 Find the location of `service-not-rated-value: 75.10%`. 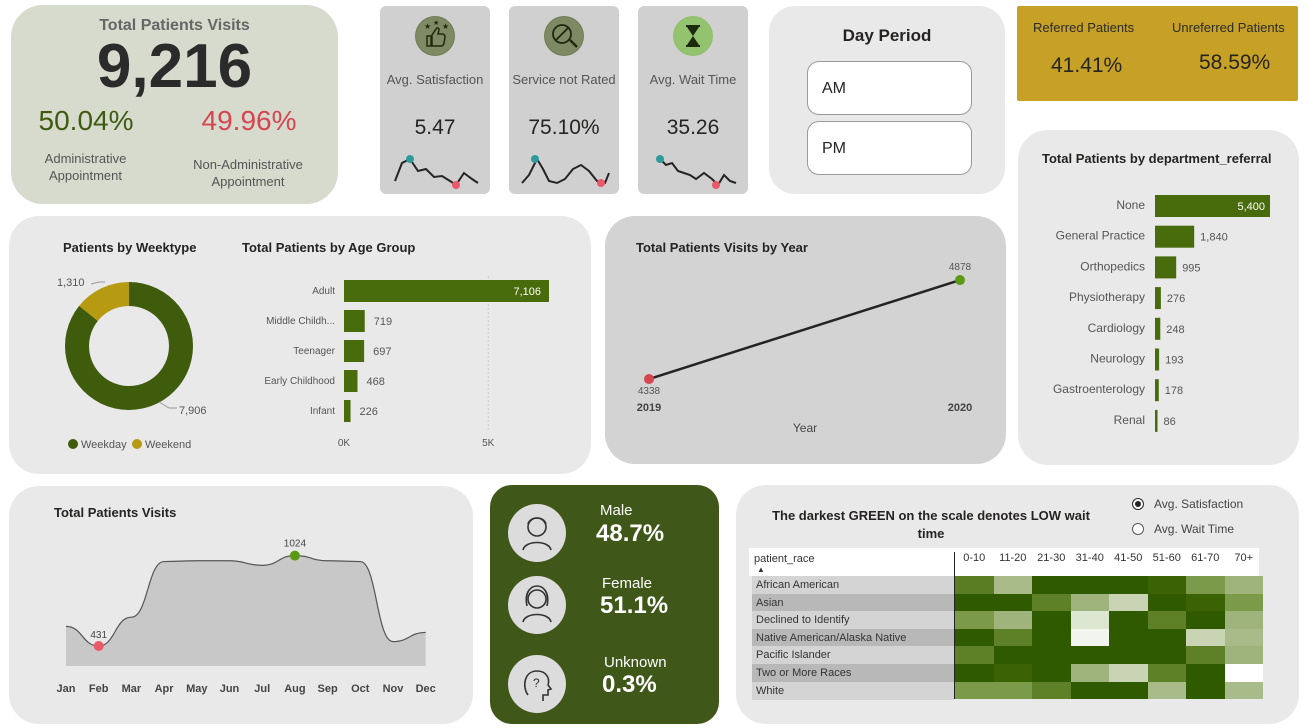

service-not-rated-value: 75.10% is located at coordinates (564, 127).